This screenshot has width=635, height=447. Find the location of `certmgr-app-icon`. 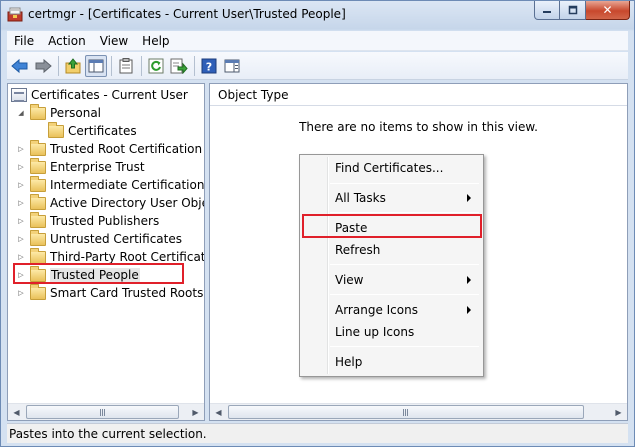

certmgr-app-icon is located at coordinates (15, 14).